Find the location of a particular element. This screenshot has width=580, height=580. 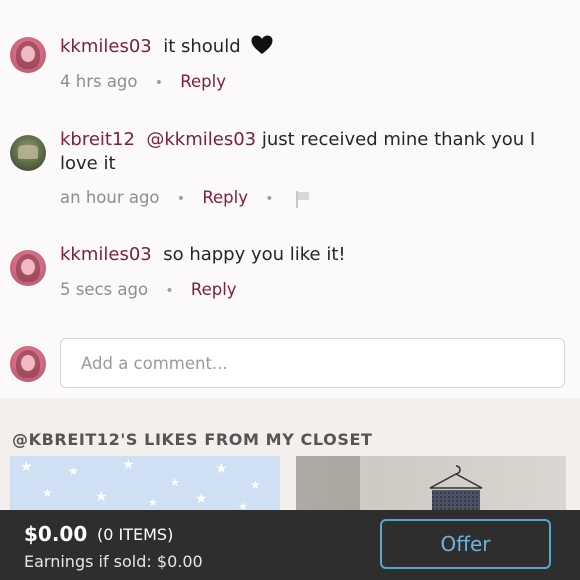

comment-meta: 4 hrs ago • Reply is located at coordinates (143, 81).